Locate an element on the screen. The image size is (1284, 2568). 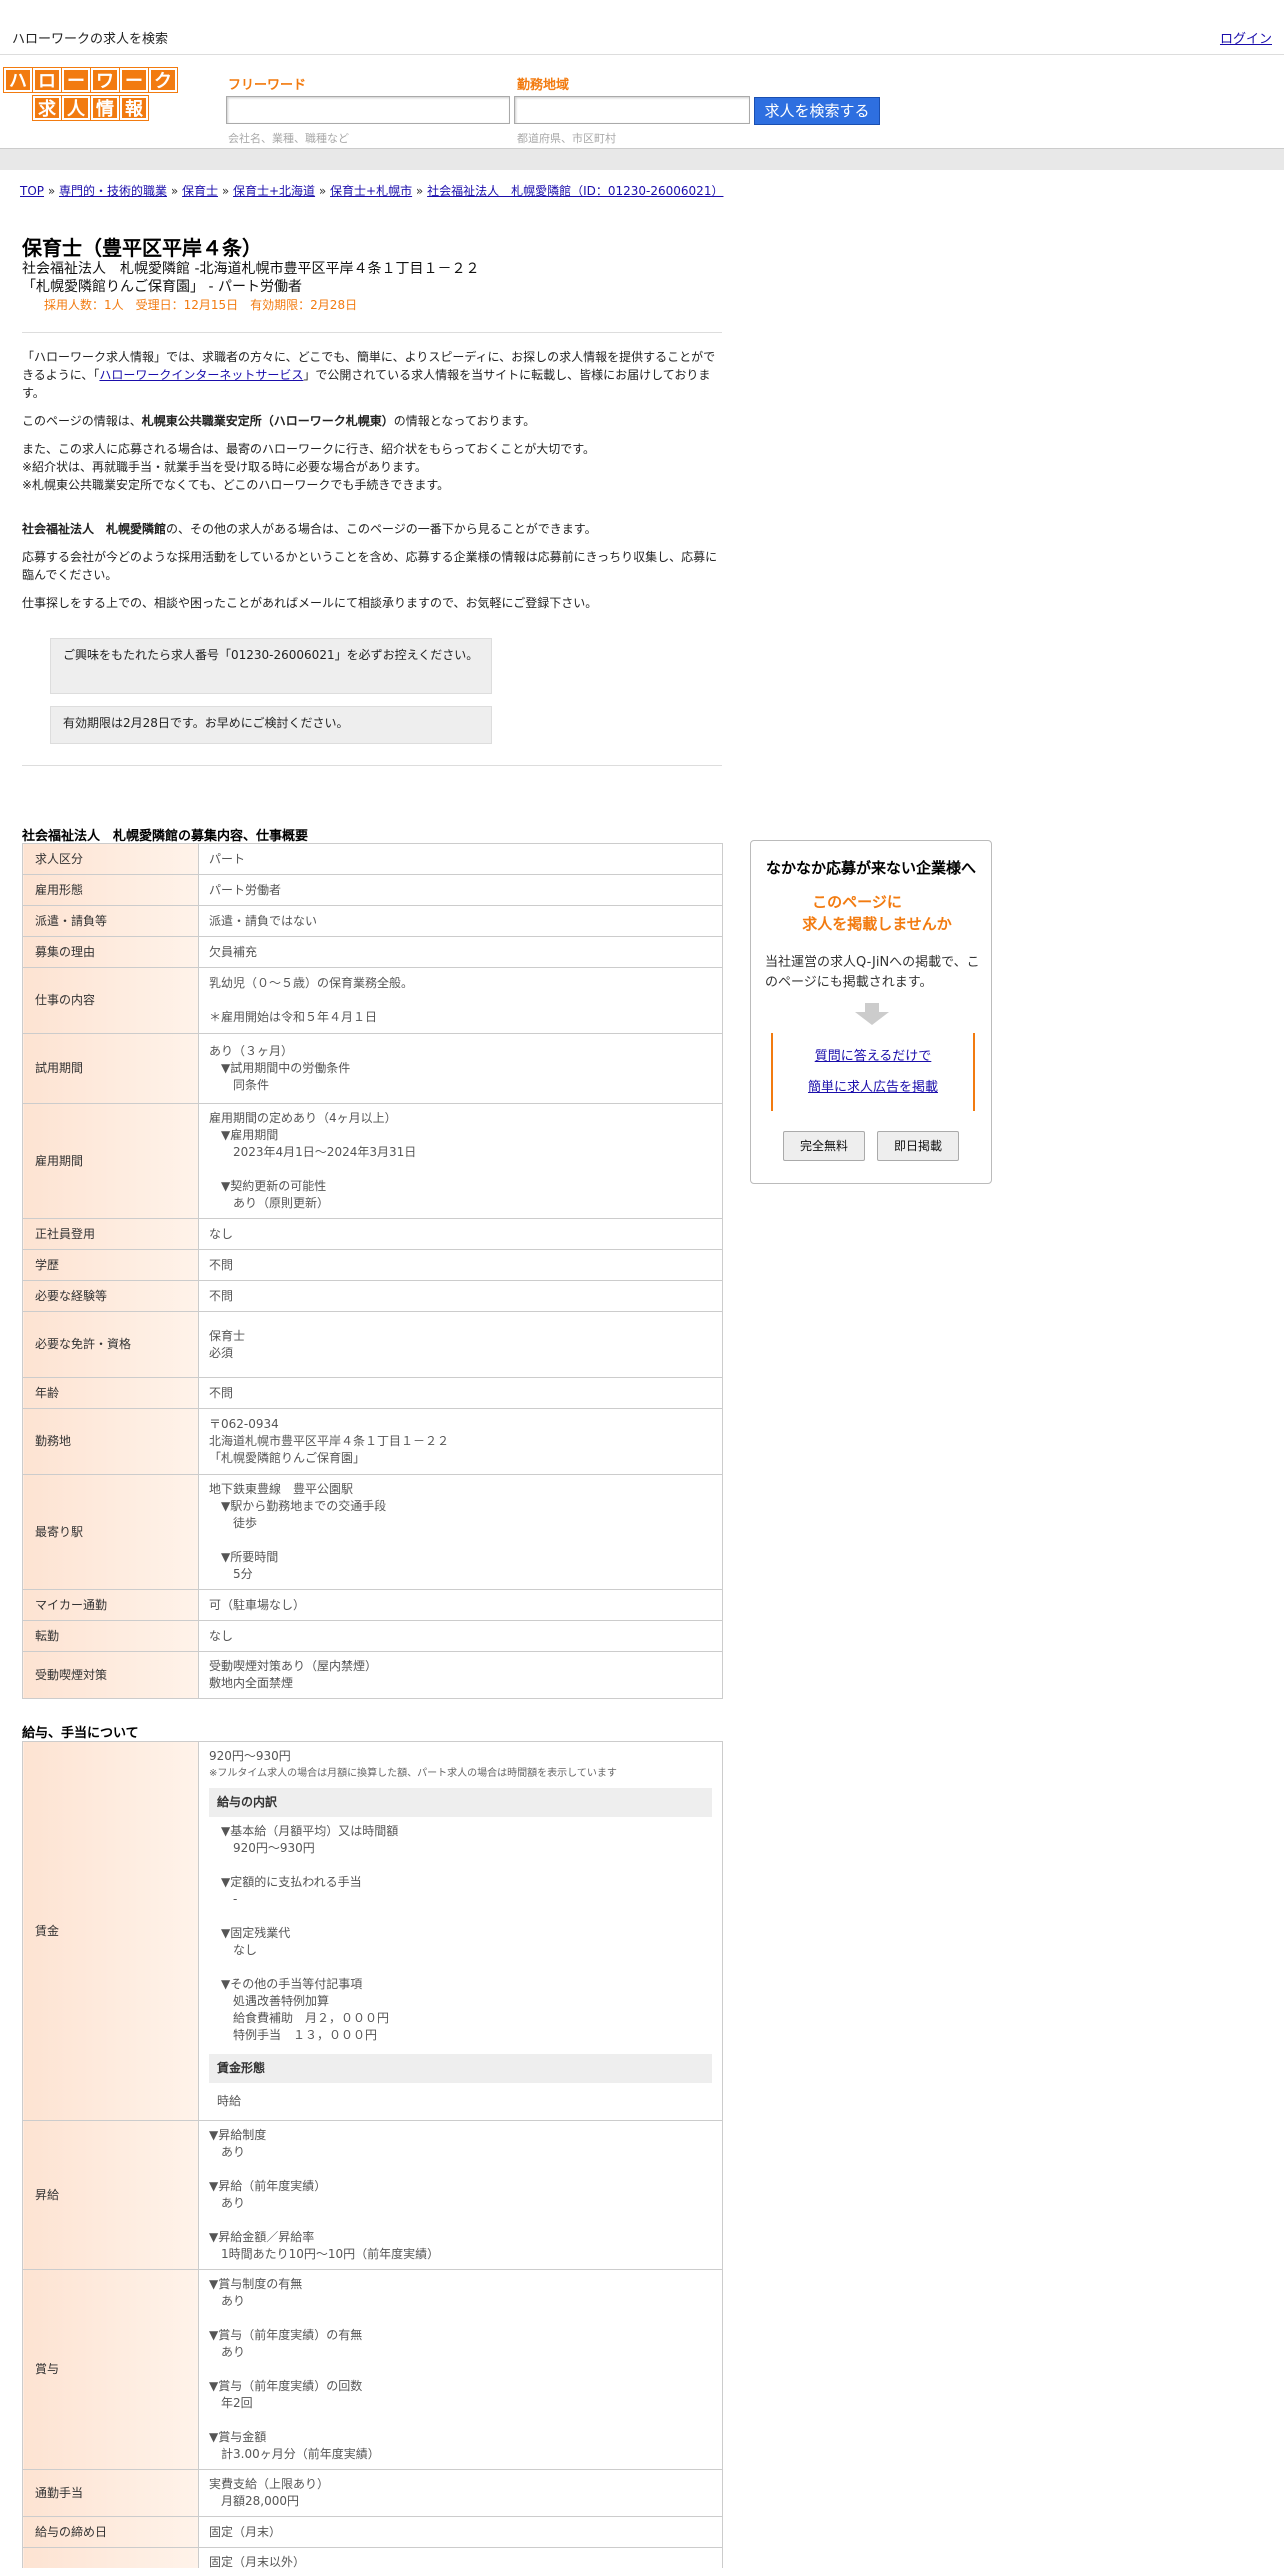
table-row: 学歴 不問 is located at coordinates (372, 1265).